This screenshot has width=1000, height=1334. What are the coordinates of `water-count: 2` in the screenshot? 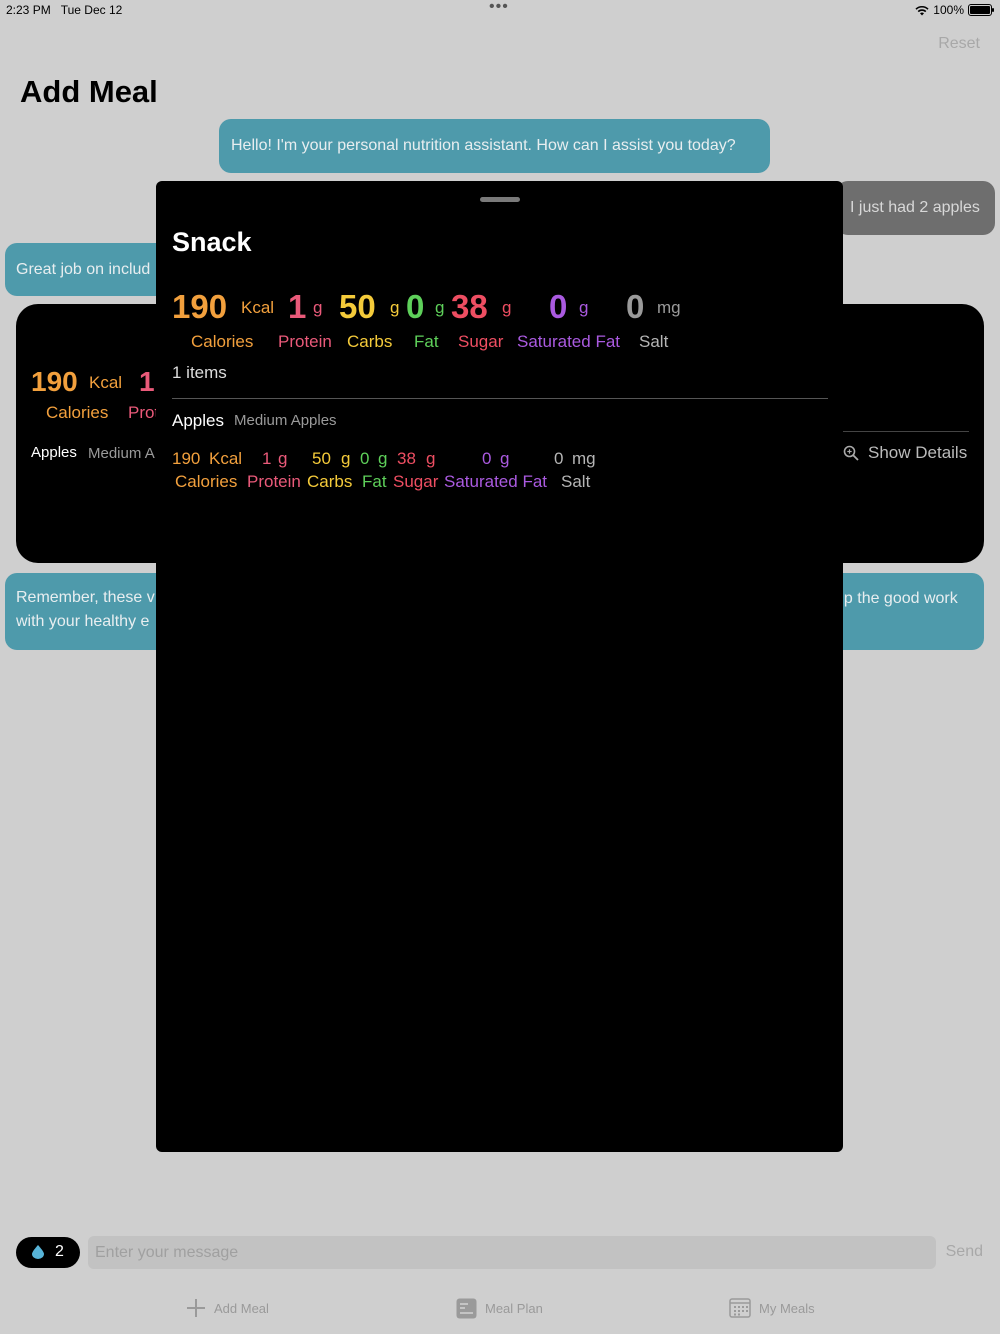 It's located at (59, 1251).